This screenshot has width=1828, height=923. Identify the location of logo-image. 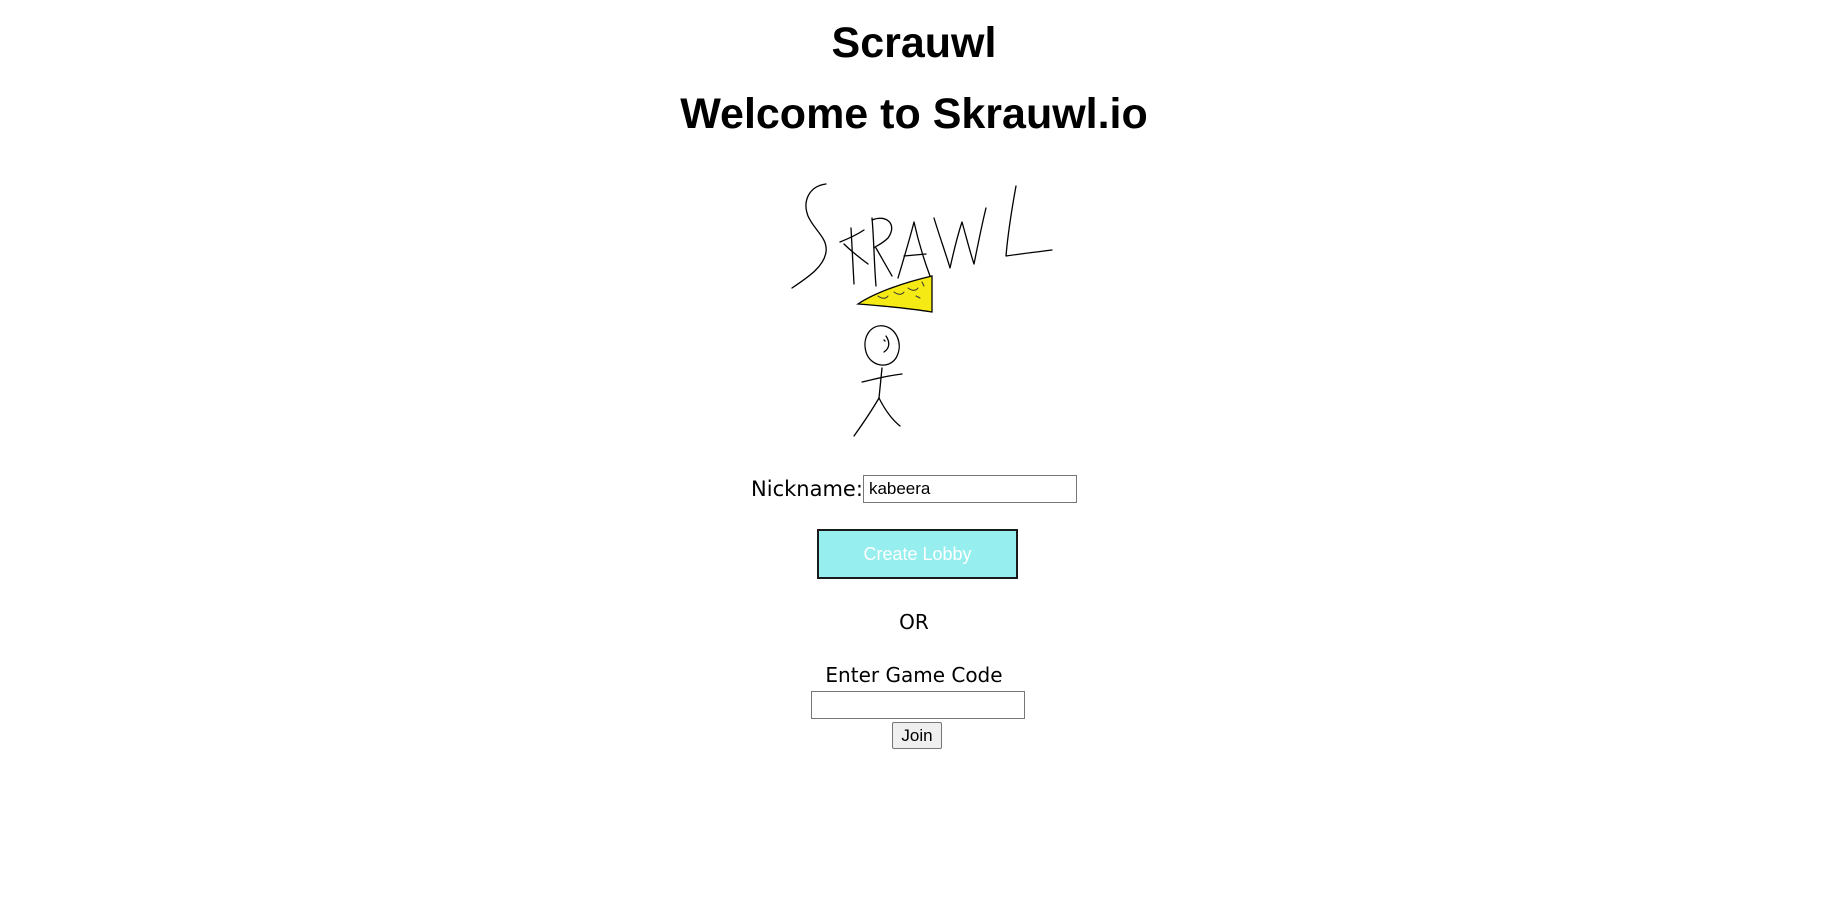
(920, 313).